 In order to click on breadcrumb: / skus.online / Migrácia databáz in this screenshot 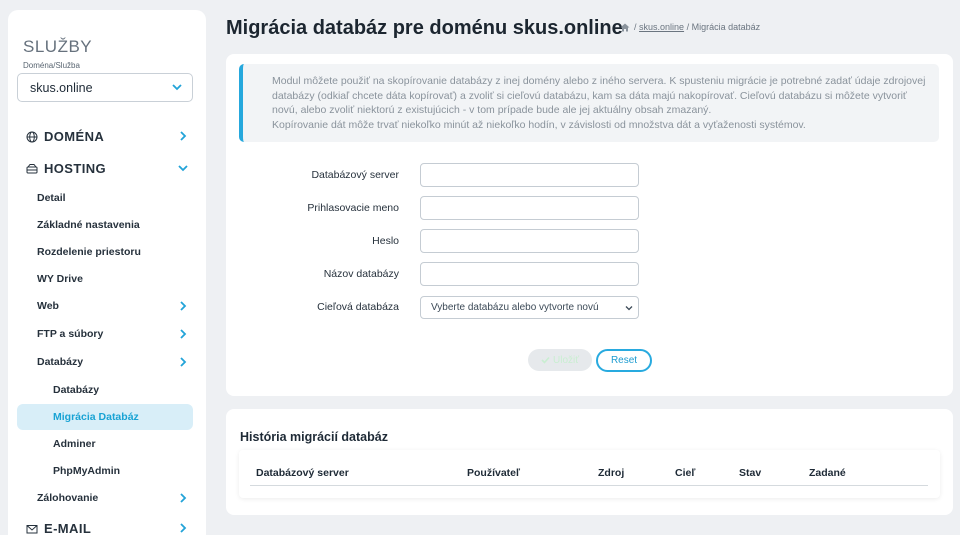, I will do `click(690, 27)`.